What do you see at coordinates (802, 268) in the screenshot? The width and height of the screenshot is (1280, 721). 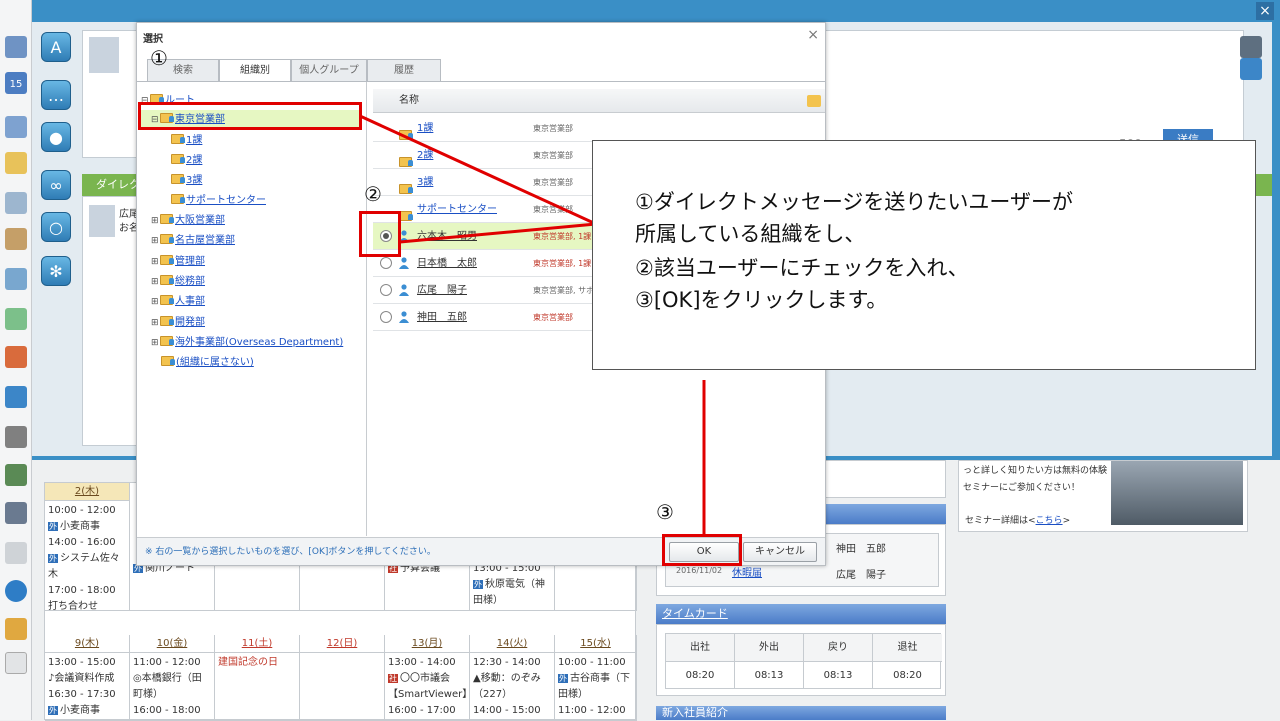 I see `callout-line-3: ②該当ユーザーにチェックを入れ、` at bounding box center [802, 268].